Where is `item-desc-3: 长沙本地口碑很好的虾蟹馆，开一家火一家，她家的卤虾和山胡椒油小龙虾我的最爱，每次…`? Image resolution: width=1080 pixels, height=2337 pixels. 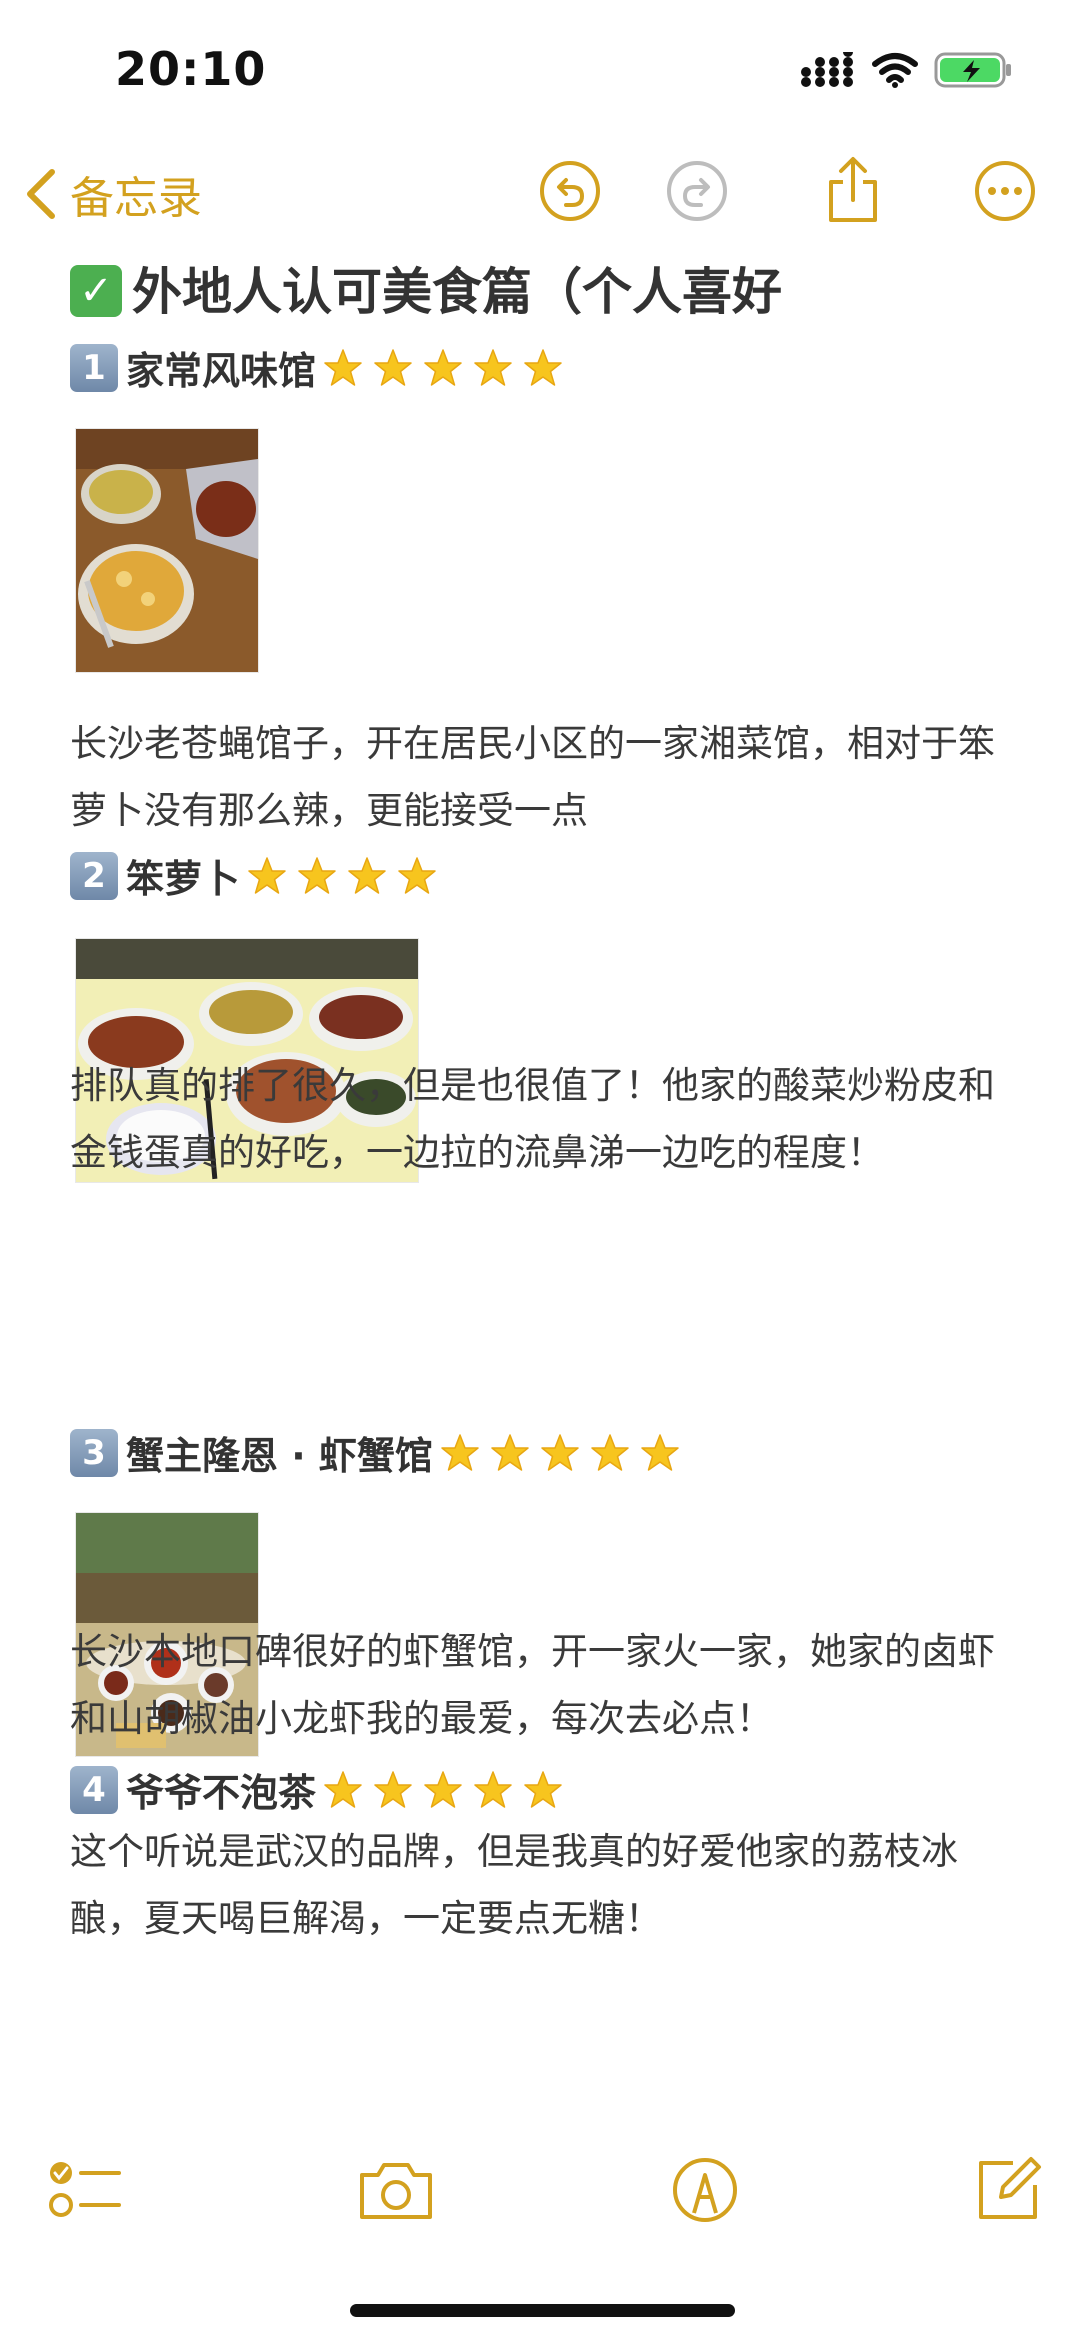 item-desc-3: 长沙本地口碑很好的虾蟹馆，开一家火一家，她家的卤虾和山胡椒油小龙虾我的最爱，每次… is located at coordinates (532, 1685).